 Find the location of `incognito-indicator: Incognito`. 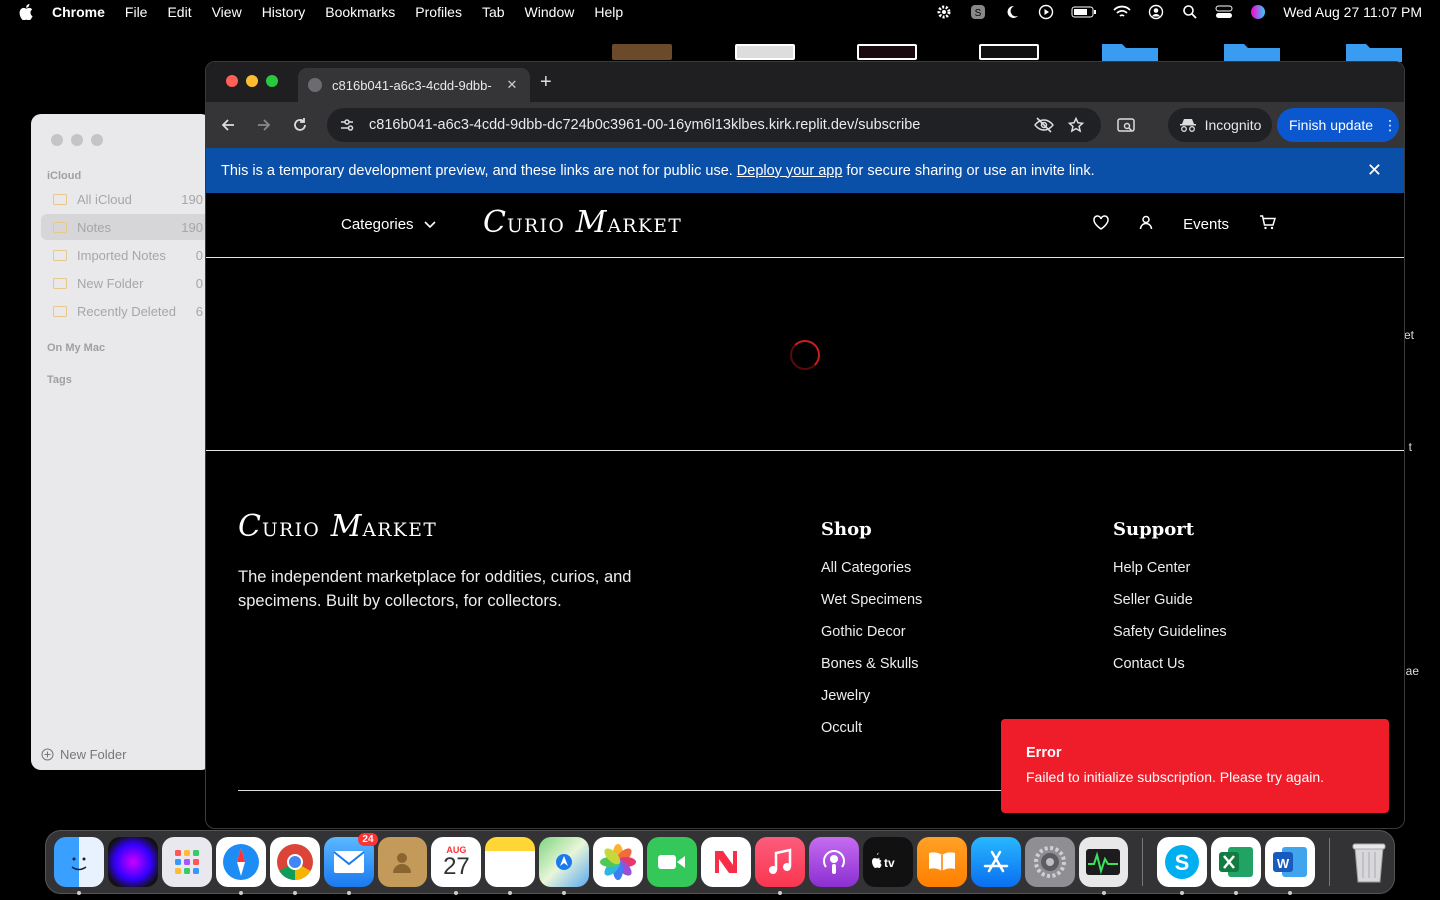

incognito-indicator: Incognito is located at coordinates (1220, 125).